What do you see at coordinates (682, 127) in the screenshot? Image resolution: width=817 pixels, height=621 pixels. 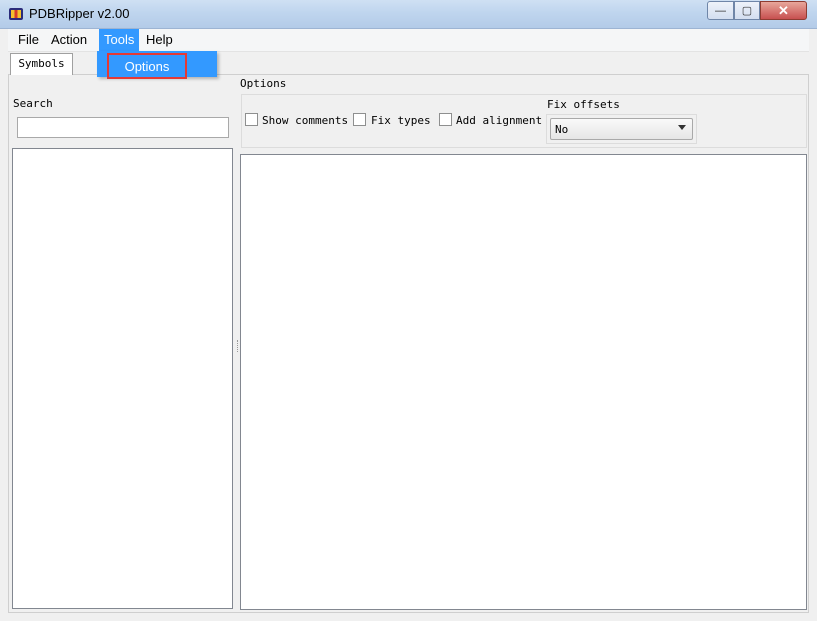 I see `chevron-down-icon` at bounding box center [682, 127].